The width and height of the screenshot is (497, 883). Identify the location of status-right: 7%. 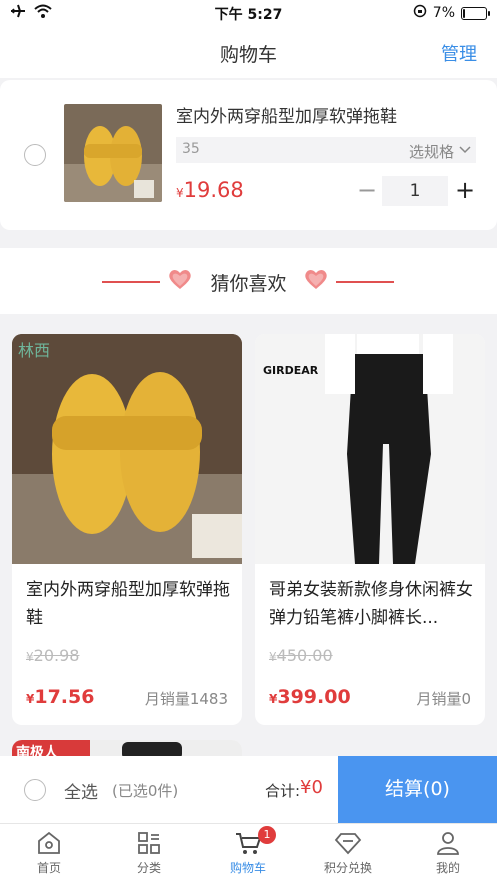
(451, 13).